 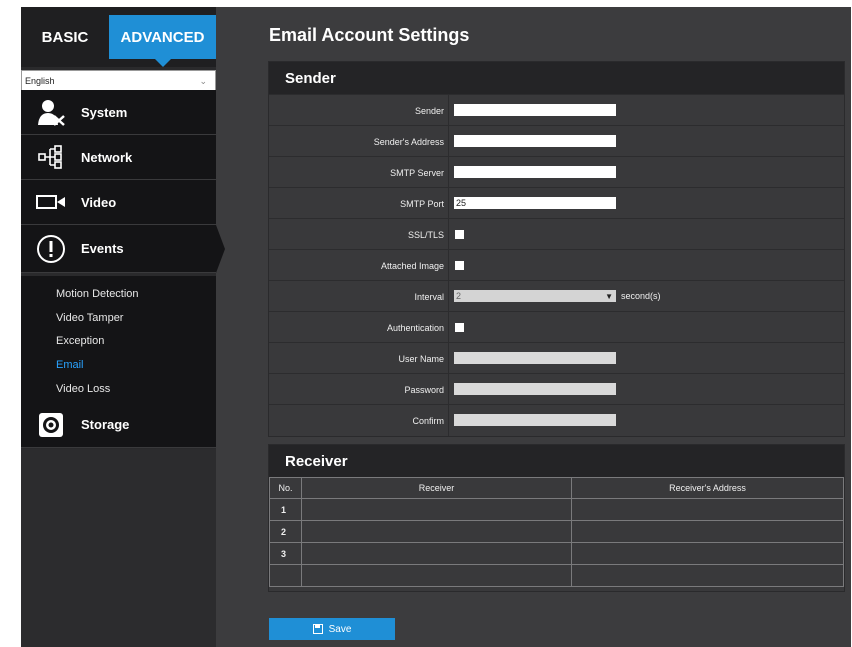 I want to click on row-number, so click(x=285, y=575).